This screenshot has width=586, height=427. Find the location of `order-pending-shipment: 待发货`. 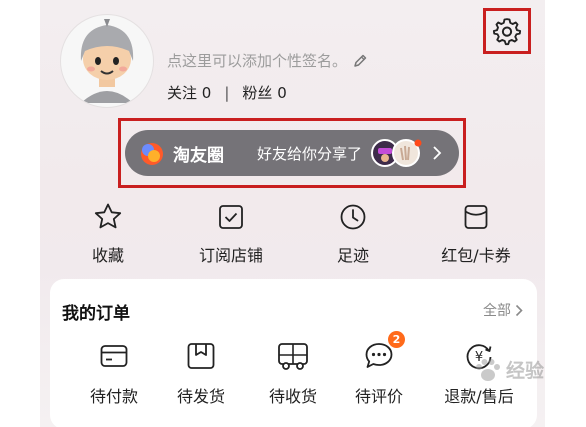

order-pending-shipment: 待发货 is located at coordinates (201, 373).